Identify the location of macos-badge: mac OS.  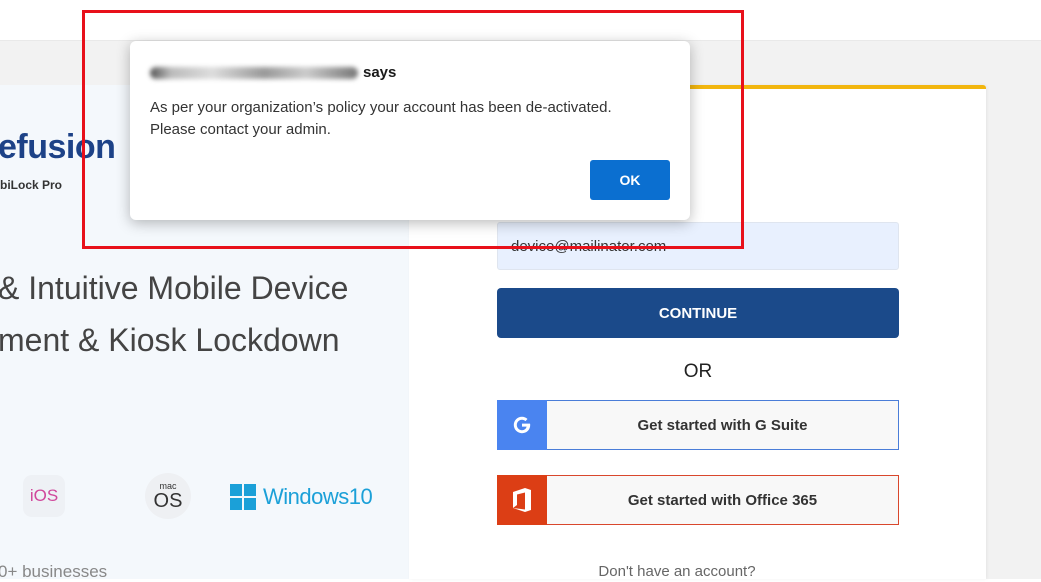
(168, 496).